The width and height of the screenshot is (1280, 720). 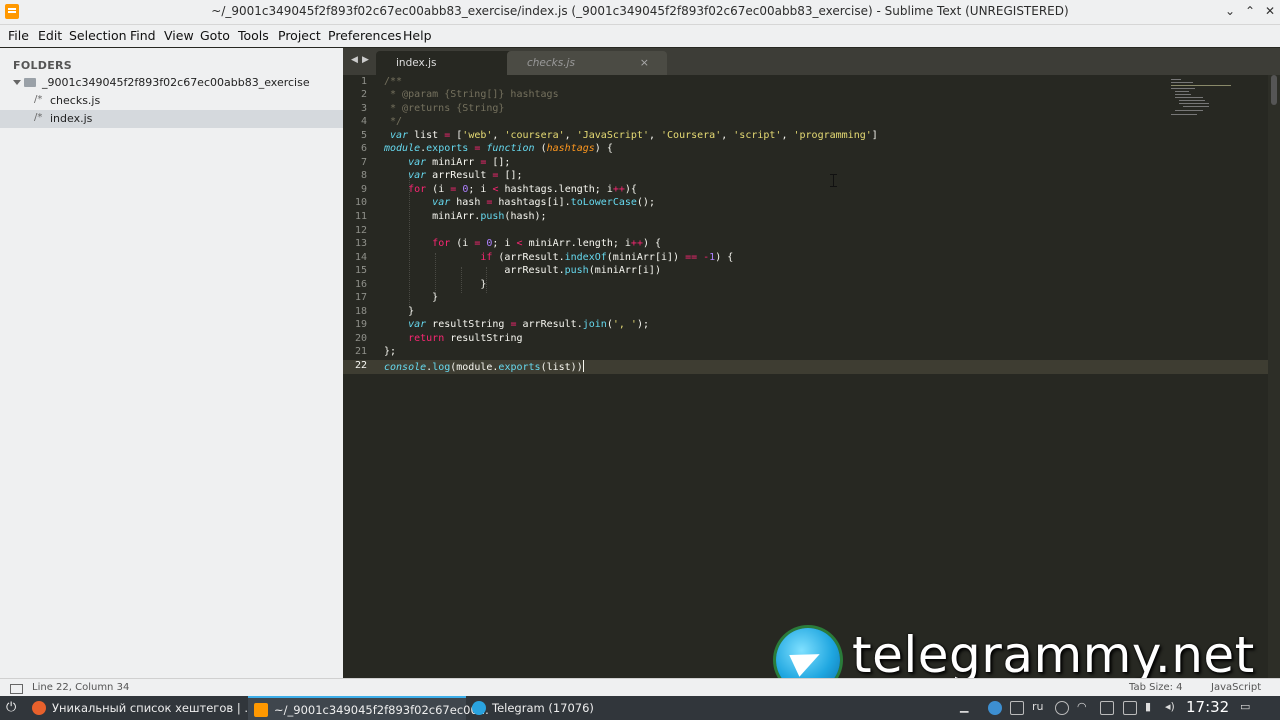 What do you see at coordinates (363, 175) in the screenshot?
I see `line-number: 8` at bounding box center [363, 175].